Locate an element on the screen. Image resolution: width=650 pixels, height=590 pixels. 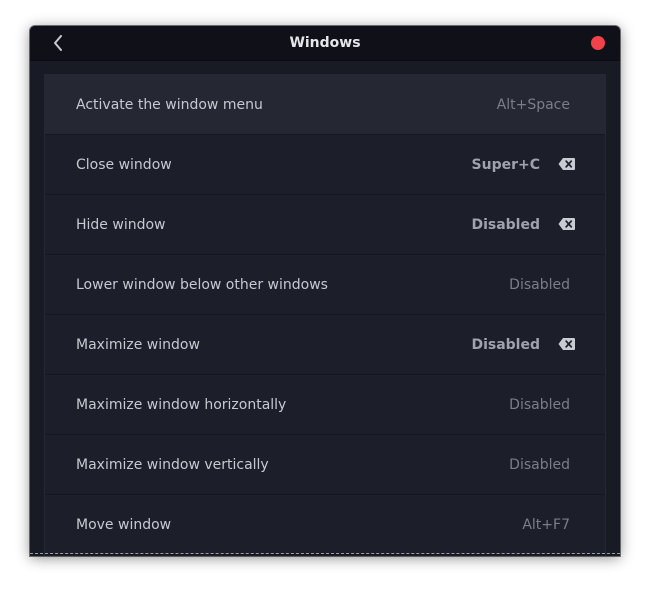
shortcut-value: Alt+Space is located at coordinates (533, 105).